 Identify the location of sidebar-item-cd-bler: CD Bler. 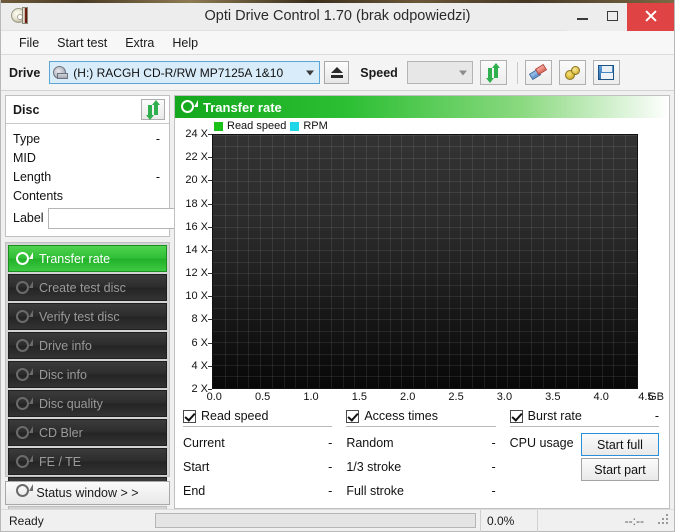
(87, 432).